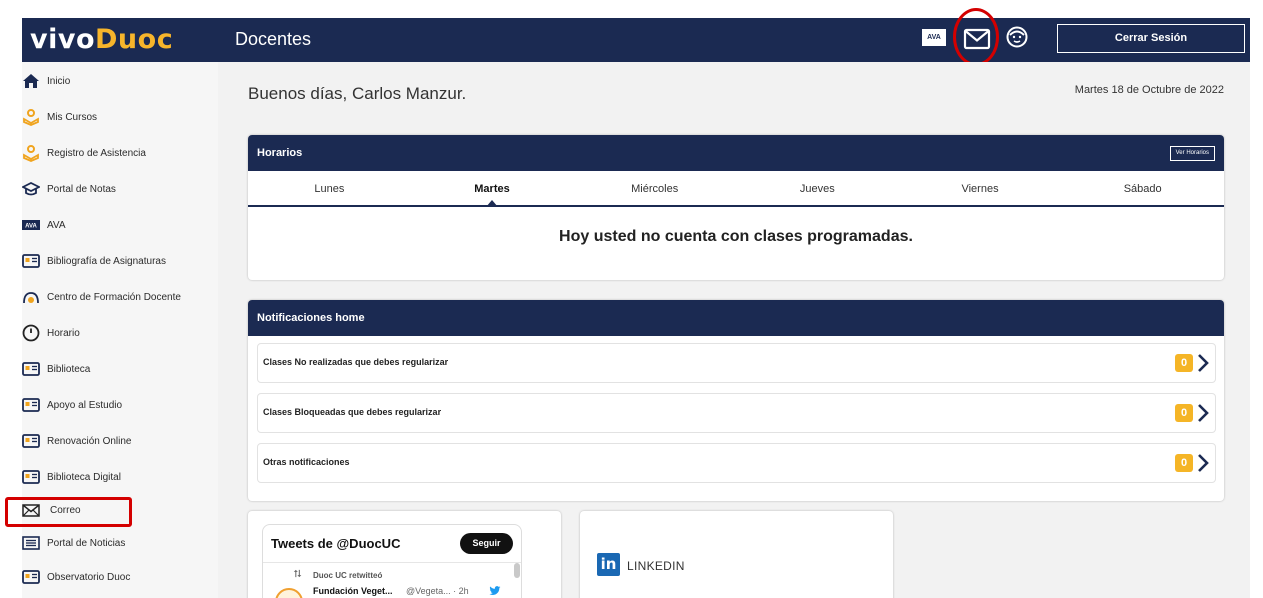 The image size is (1263, 598). I want to click on sidebar-item-biblioteca-digital: Biblioteca Digital, so click(120, 477).